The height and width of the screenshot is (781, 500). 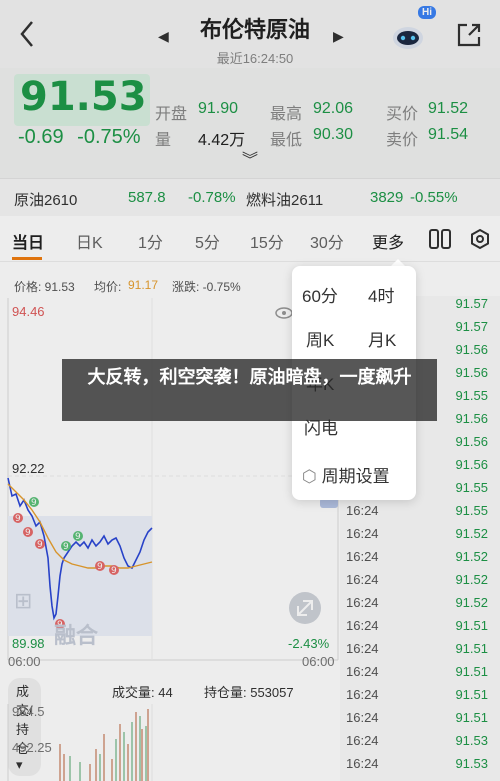 What do you see at coordinates (28, 34) in the screenshot?
I see `back-arrow-icon` at bounding box center [28, 34].